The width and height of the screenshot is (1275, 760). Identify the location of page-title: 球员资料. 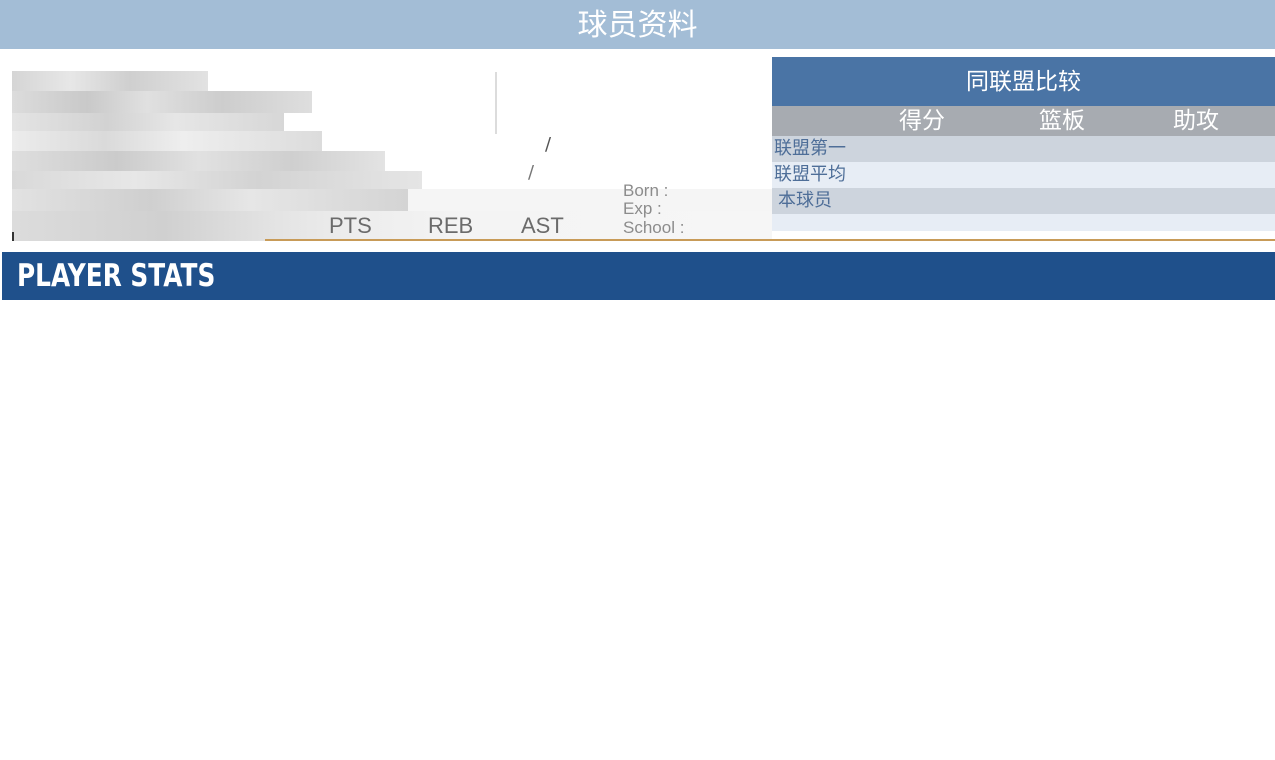
(637, 24).